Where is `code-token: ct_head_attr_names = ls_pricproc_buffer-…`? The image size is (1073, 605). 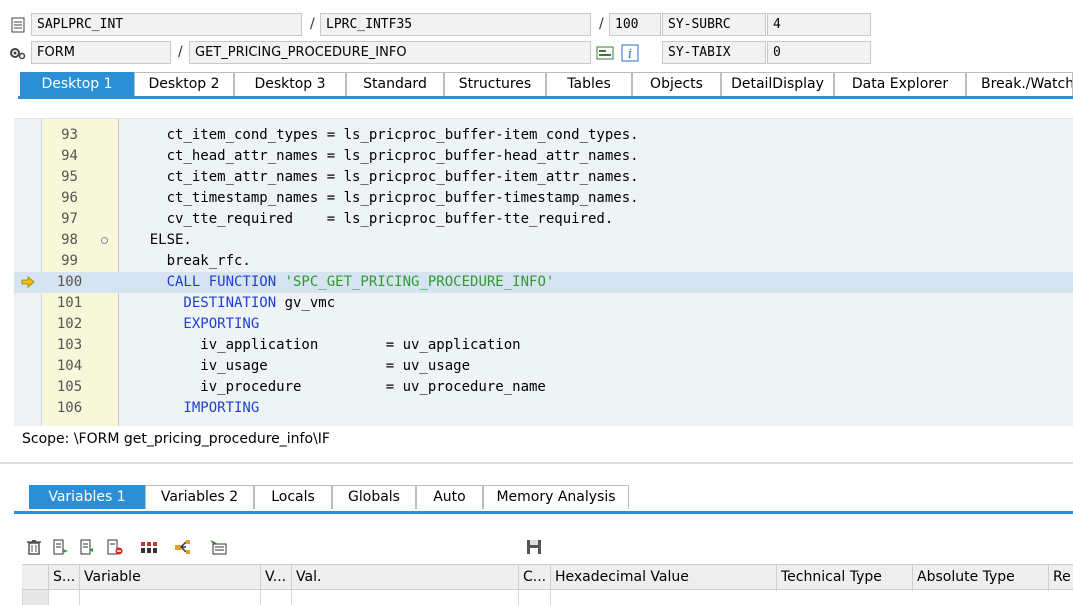 code-token: ct_head_attr_names = ls_pricproc_buffer-… is located at coordinates (377, 156).